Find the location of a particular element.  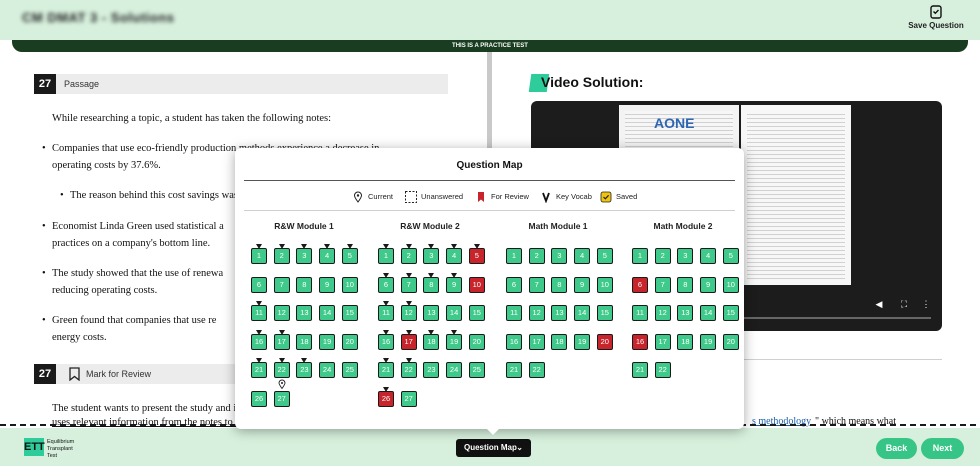

save-question-button: Save Question is located at coordinates (936, 17).